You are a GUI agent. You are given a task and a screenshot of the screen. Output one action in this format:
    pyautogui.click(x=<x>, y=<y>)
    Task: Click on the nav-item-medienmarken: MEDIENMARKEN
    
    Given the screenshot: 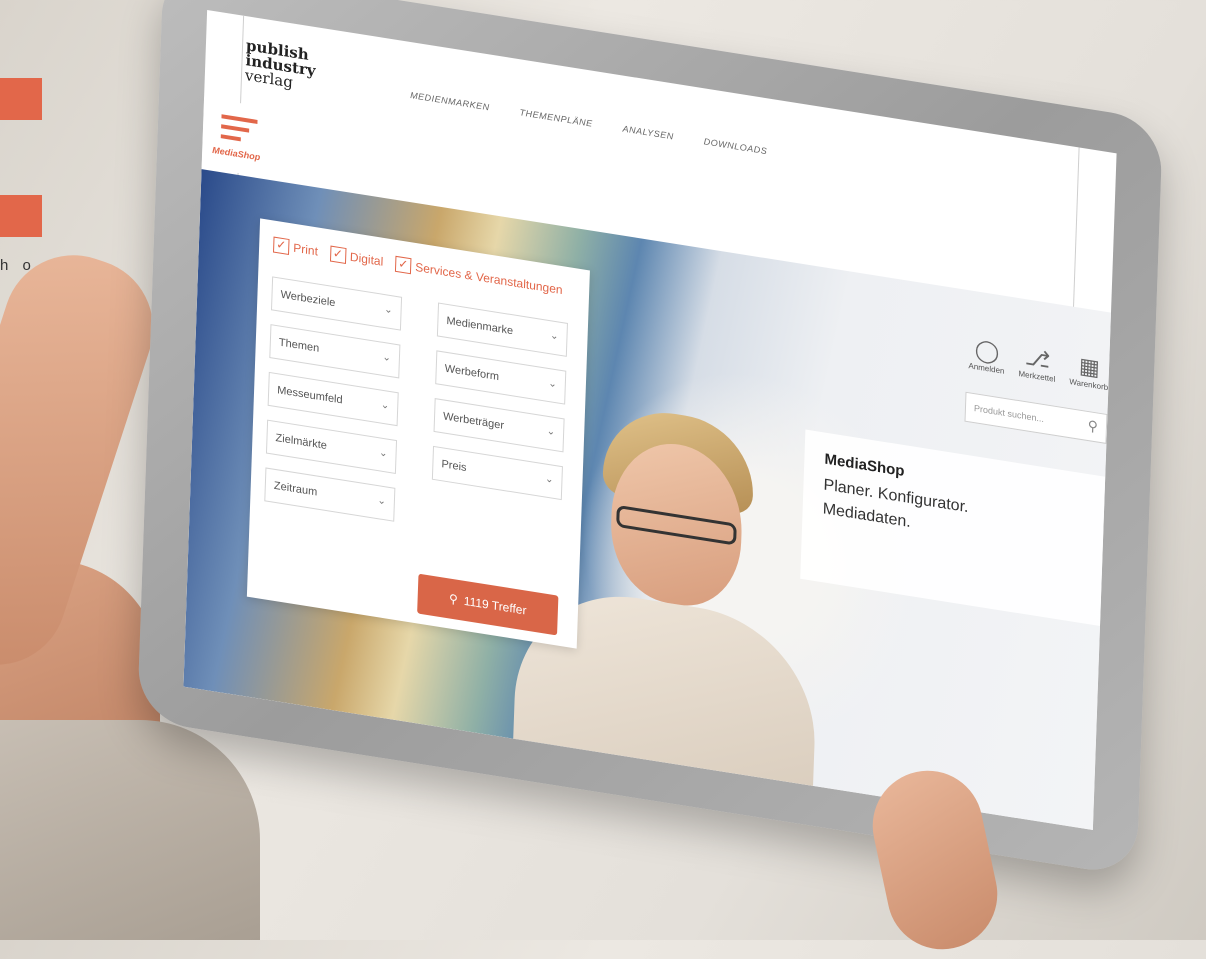 What is the action you would take?
    pyautogui.click(x=450, y=101)
    